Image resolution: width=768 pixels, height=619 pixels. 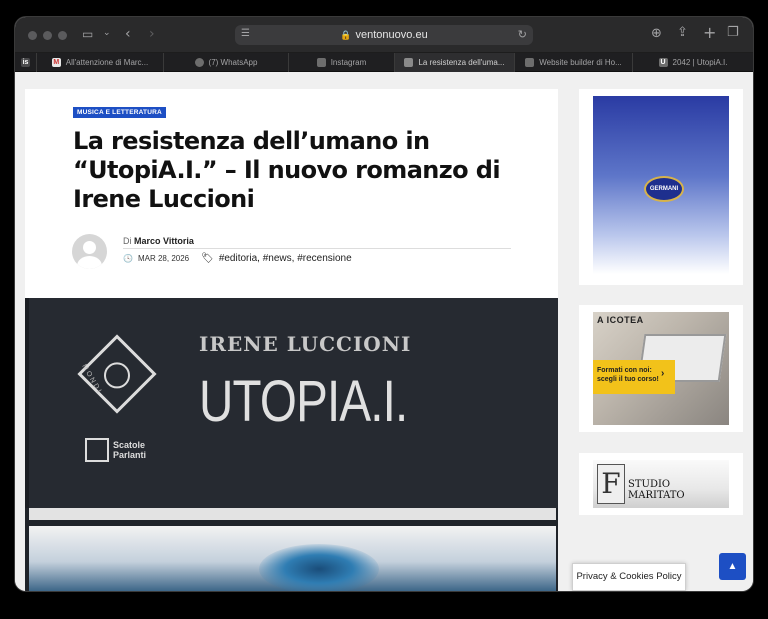 I want to click on publish-date: MAR 28, 2026, so click(x=163, y=258).